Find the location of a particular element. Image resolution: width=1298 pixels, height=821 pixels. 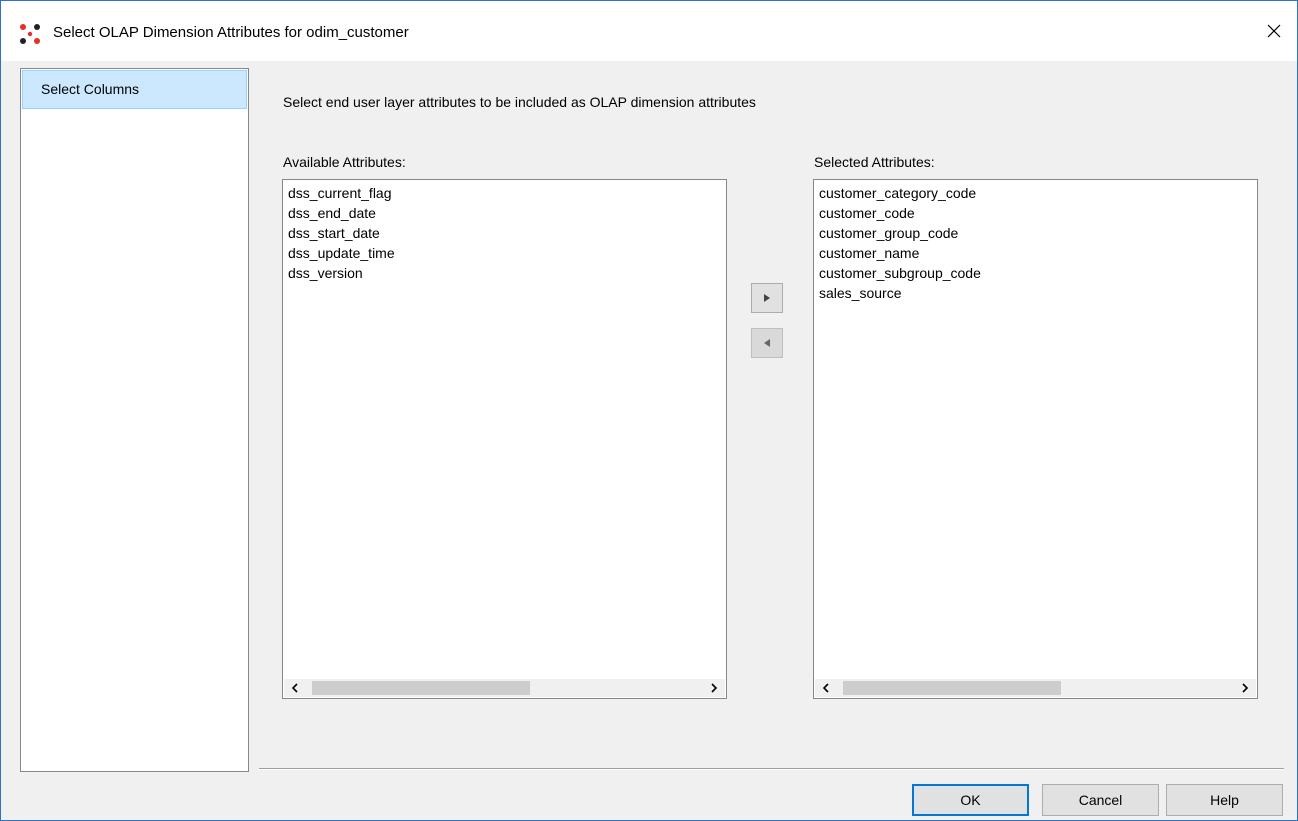

list-item: dss_end_date is located at coordinates (507, 213).